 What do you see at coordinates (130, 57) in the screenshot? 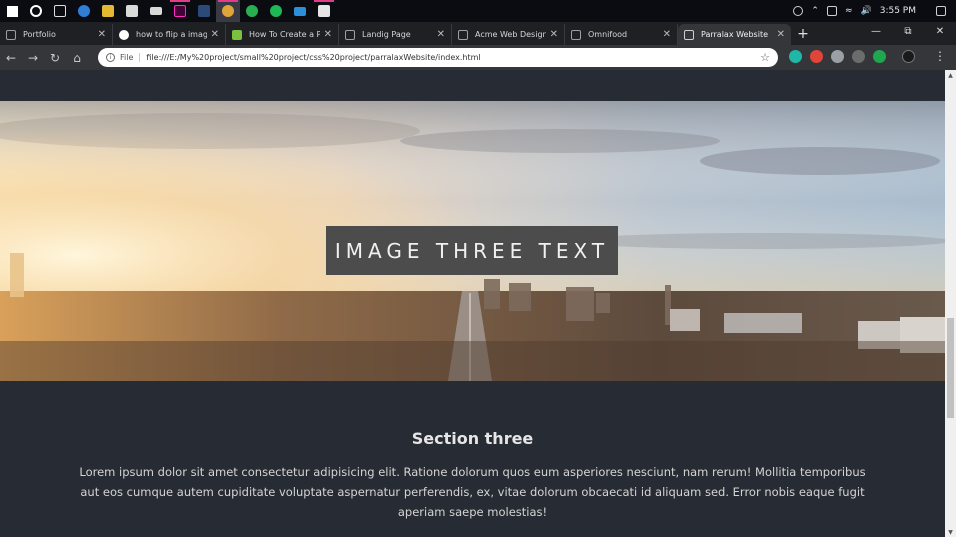
I see `scheme-label: File` at bounding box center [130, 57].